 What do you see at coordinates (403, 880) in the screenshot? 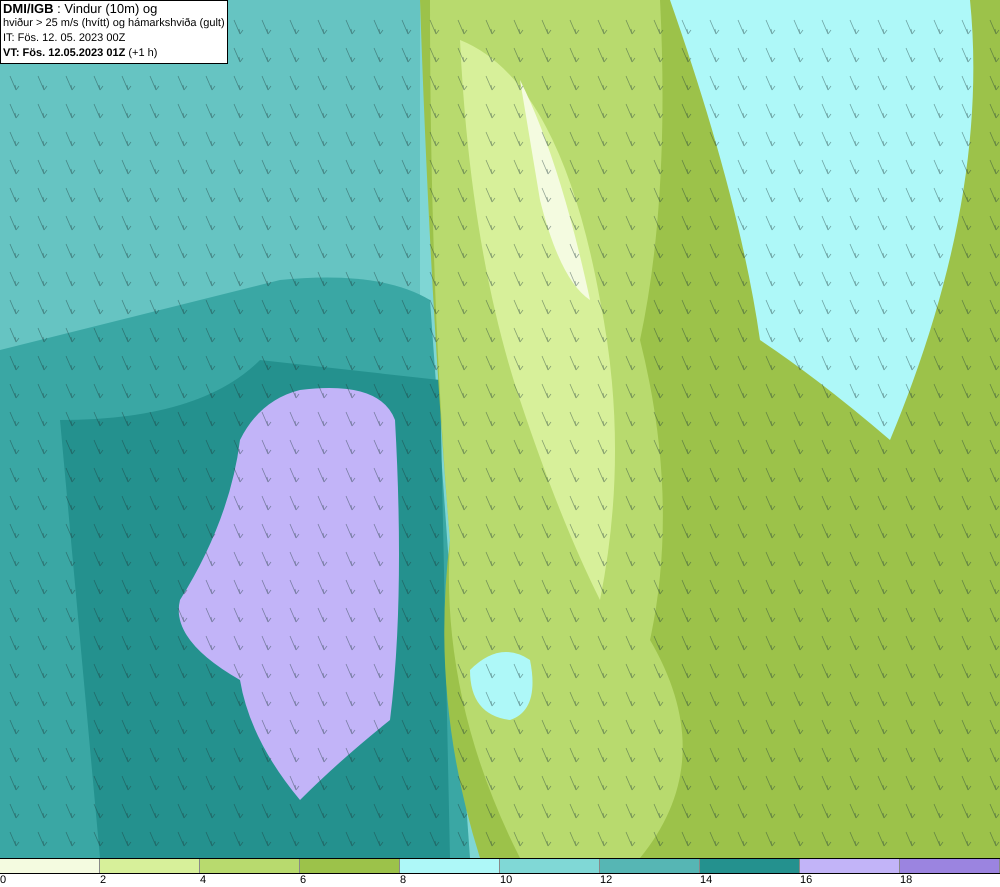
I see `scale-tick-label: 8` at bounding box center [403, 880].